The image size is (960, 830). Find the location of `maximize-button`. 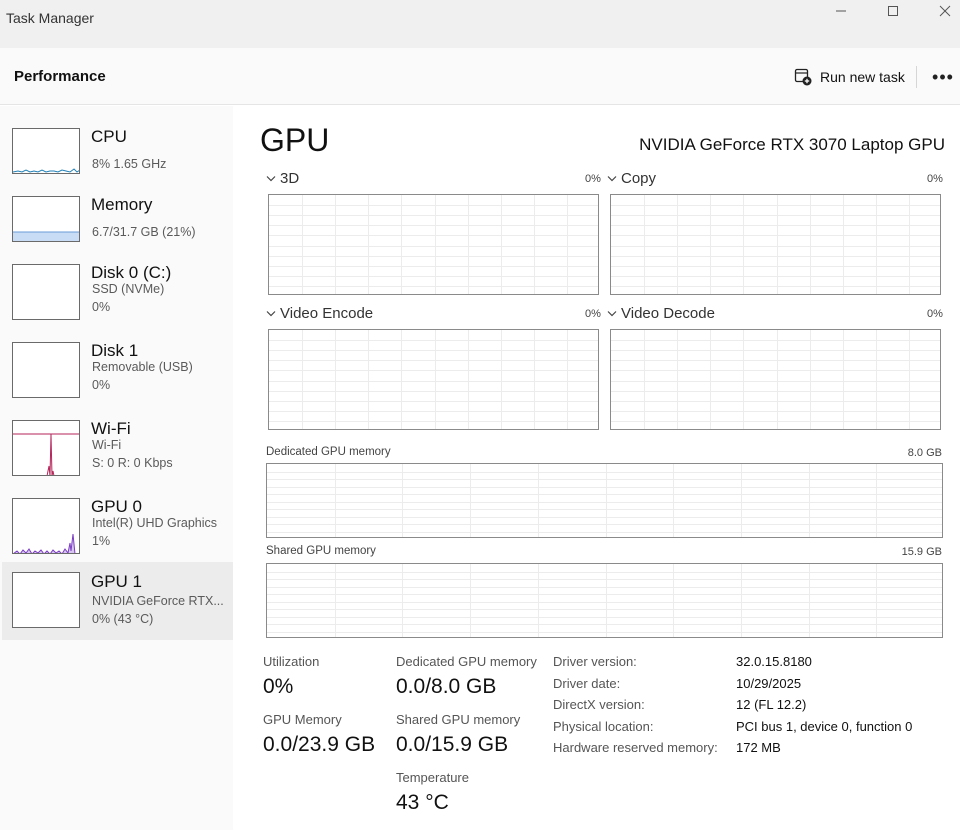

maximize-button is located at coordinates (893, 11).